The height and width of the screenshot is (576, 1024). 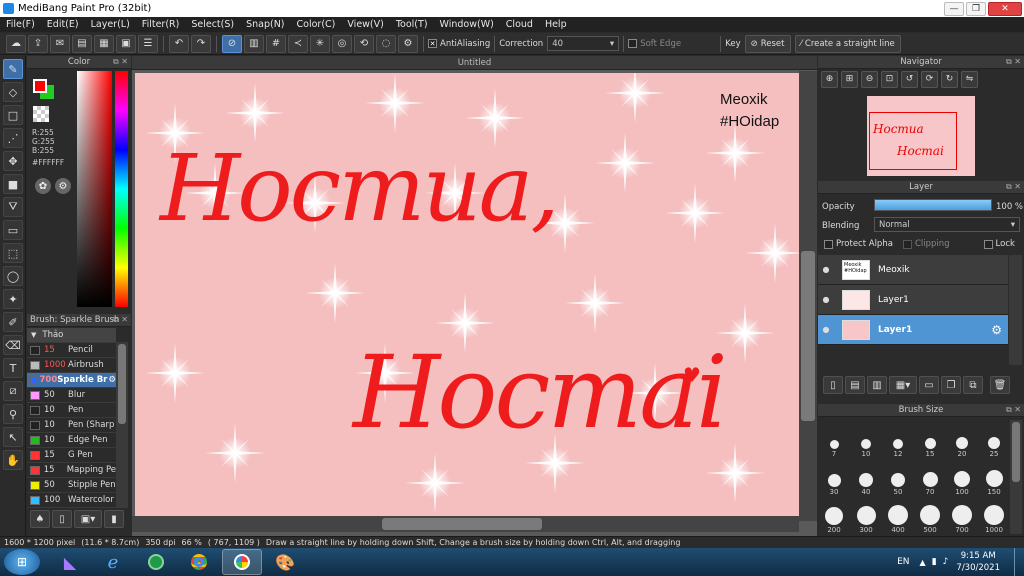 I want to click on merge-layer-icon: ⧉, so click(x=973, y=385).